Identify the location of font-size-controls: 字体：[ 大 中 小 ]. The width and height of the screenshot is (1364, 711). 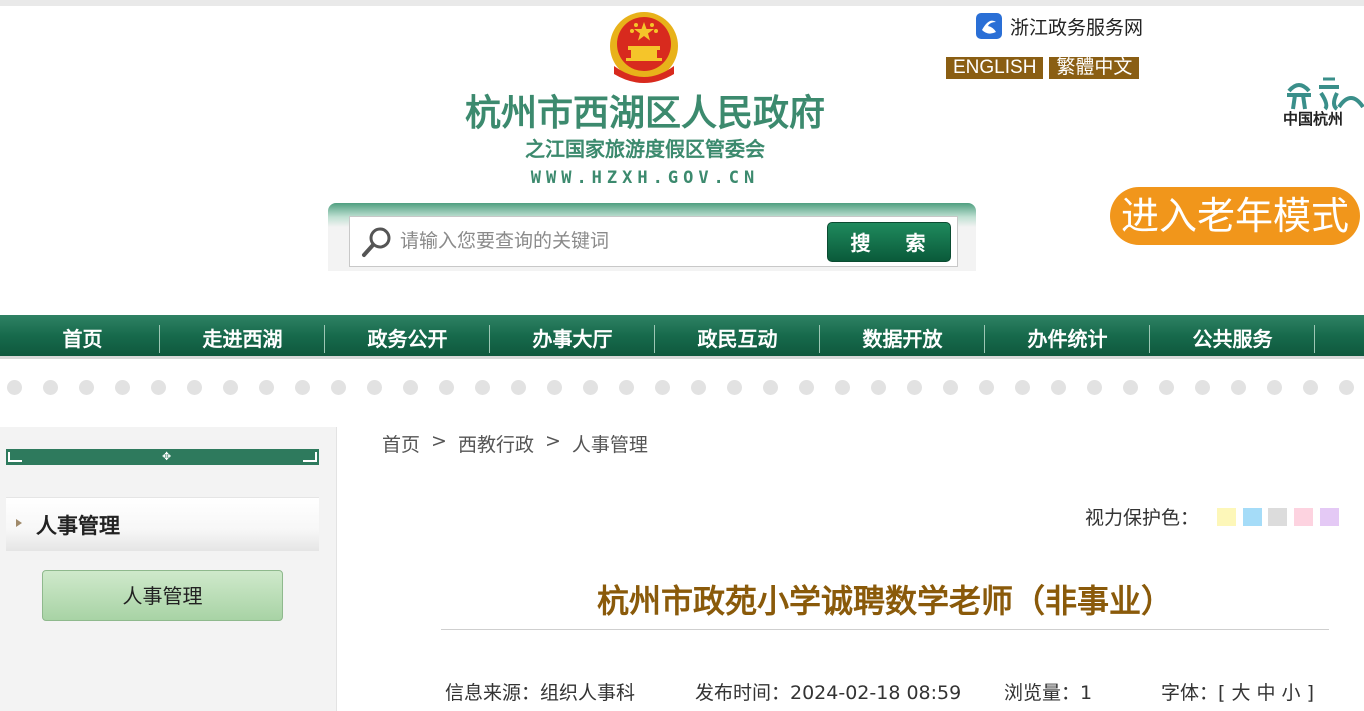
(1237, 691).